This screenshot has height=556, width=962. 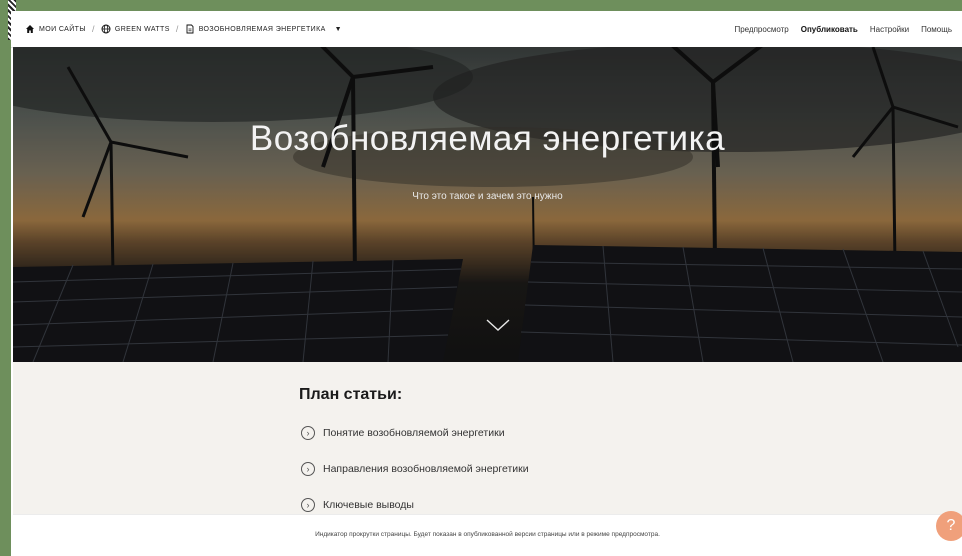 I want to click on breadcrumb-site: GREEN WATTS, so click(x=135, y=29).